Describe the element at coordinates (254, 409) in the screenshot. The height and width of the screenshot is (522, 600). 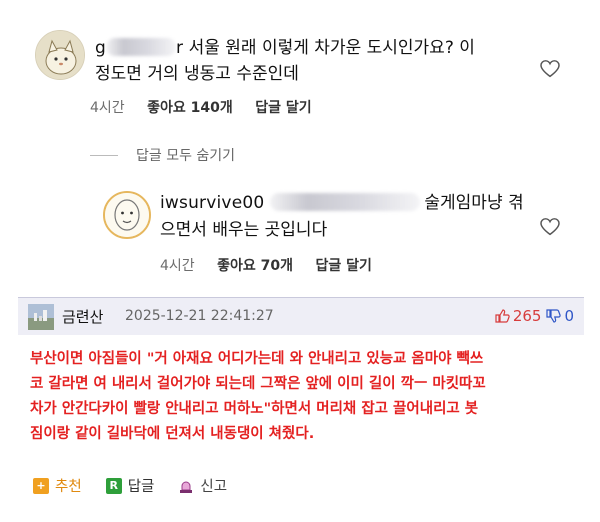
I see `body-line: 차가 안간다카이 빨랑 안내리고 머하노"하면서 머리채 잡고 끌어내리고 봇` at that location.